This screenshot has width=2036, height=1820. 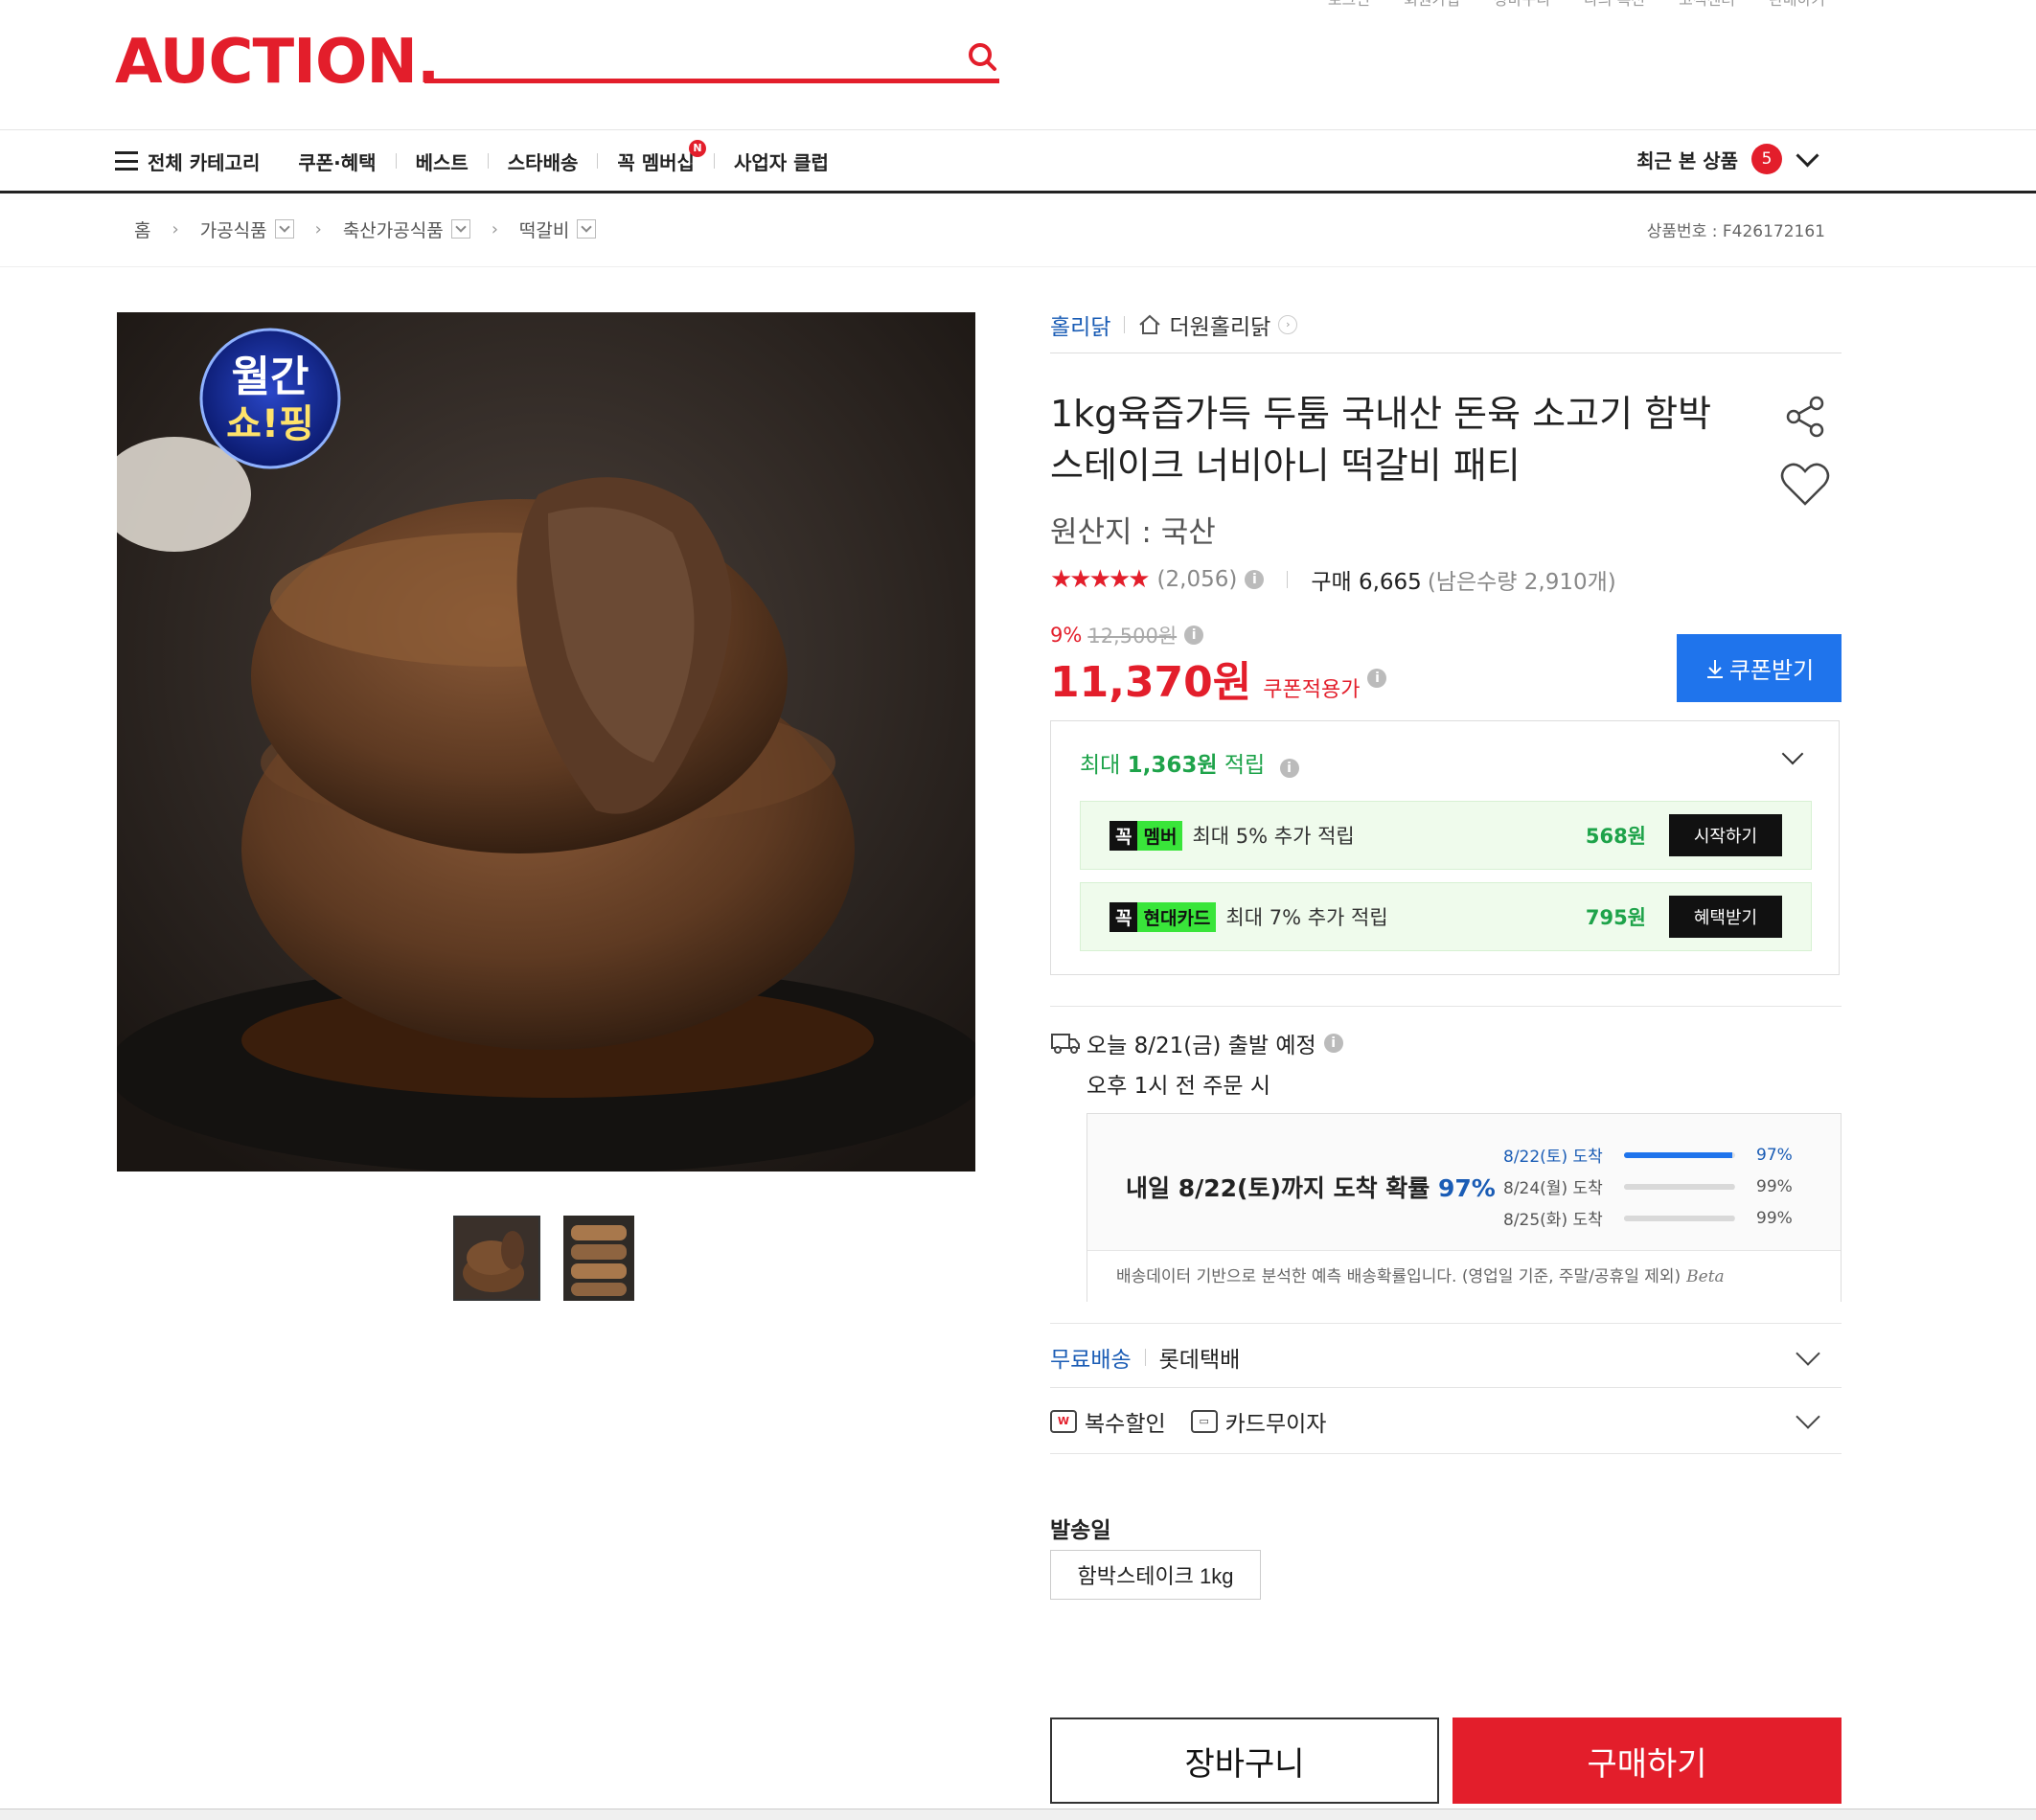 I want to click on nav-label: 베스트, so click(x=442, y=162).